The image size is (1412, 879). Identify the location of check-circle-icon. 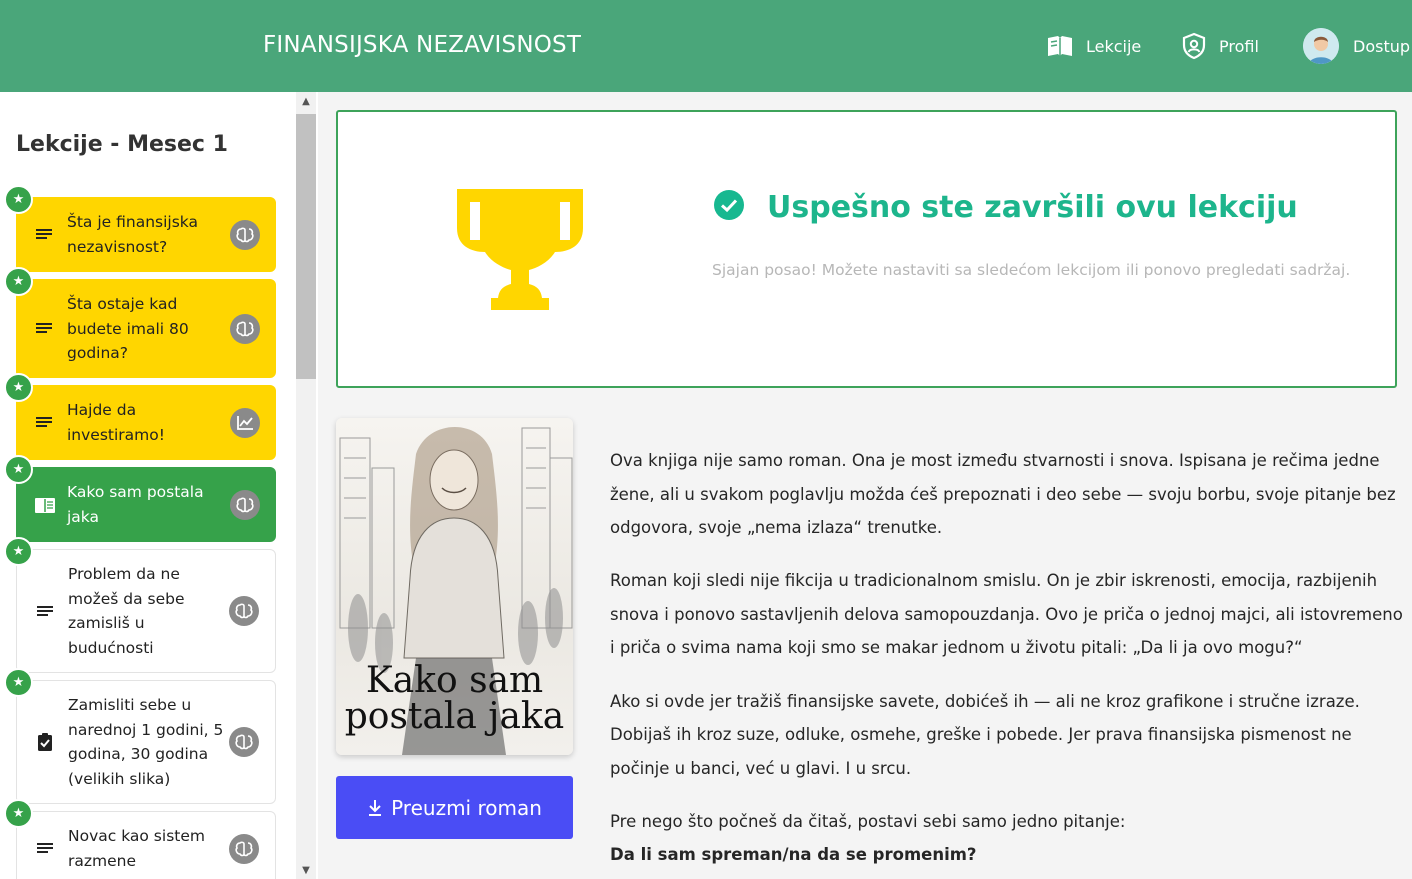
(729, 205).